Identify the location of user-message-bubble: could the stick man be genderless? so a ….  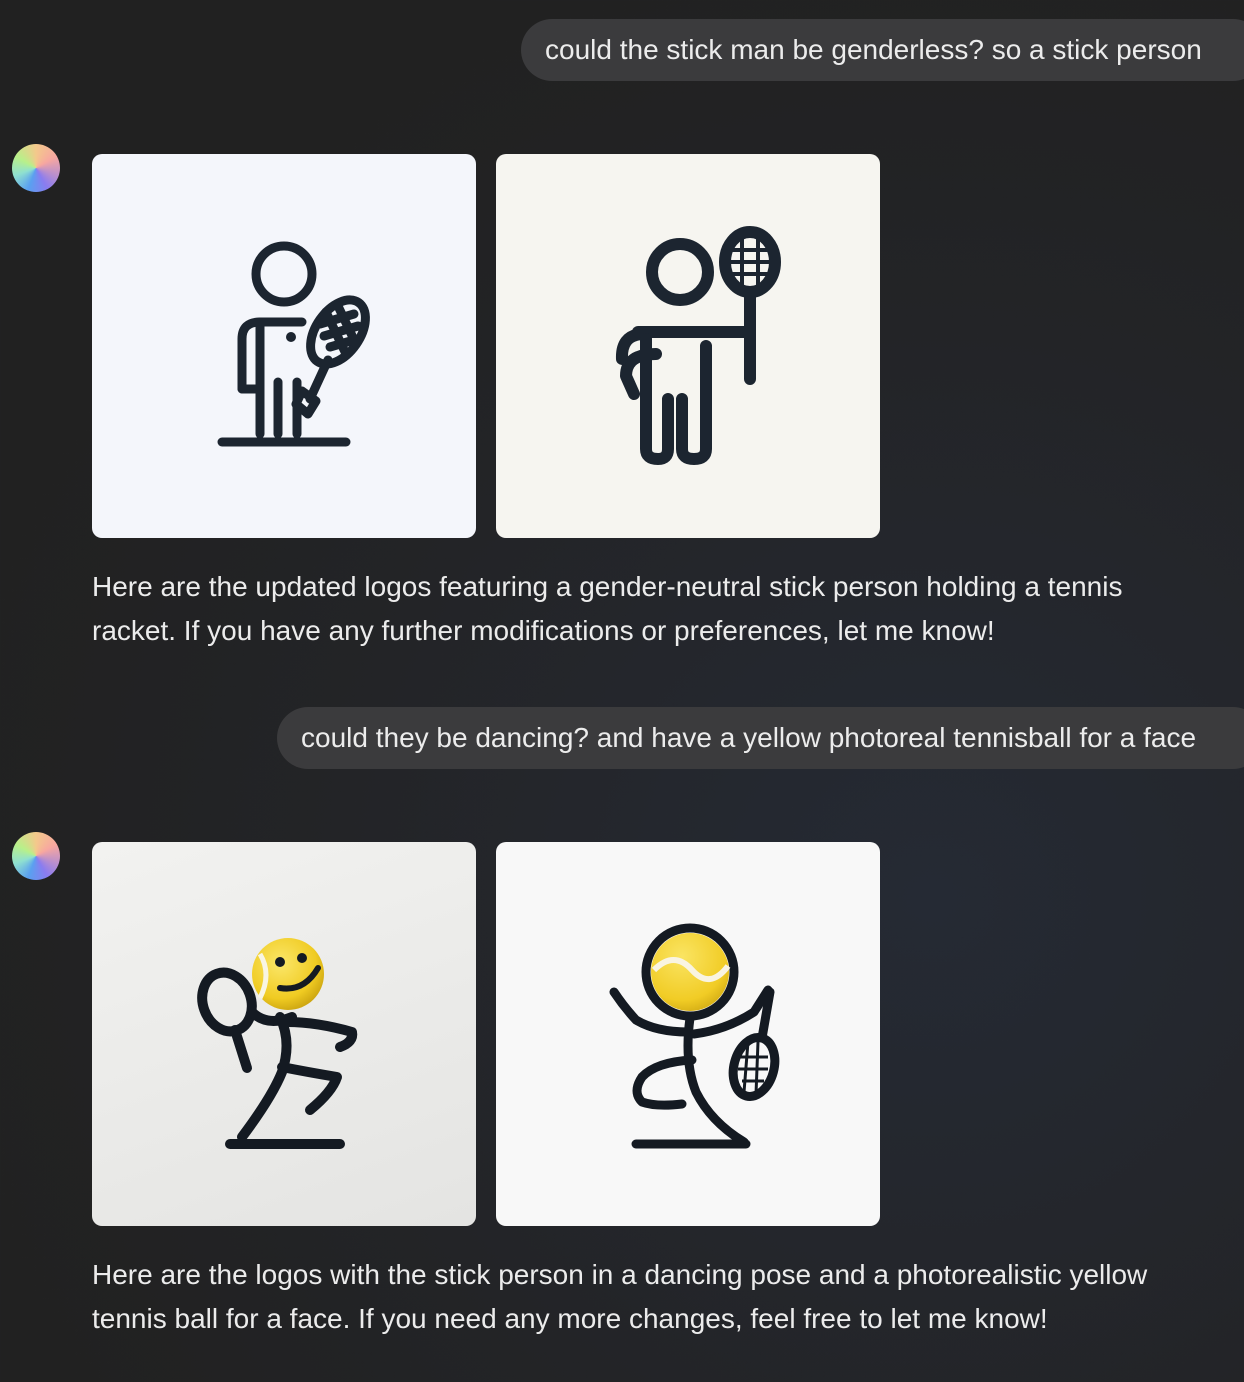
(882, 50).